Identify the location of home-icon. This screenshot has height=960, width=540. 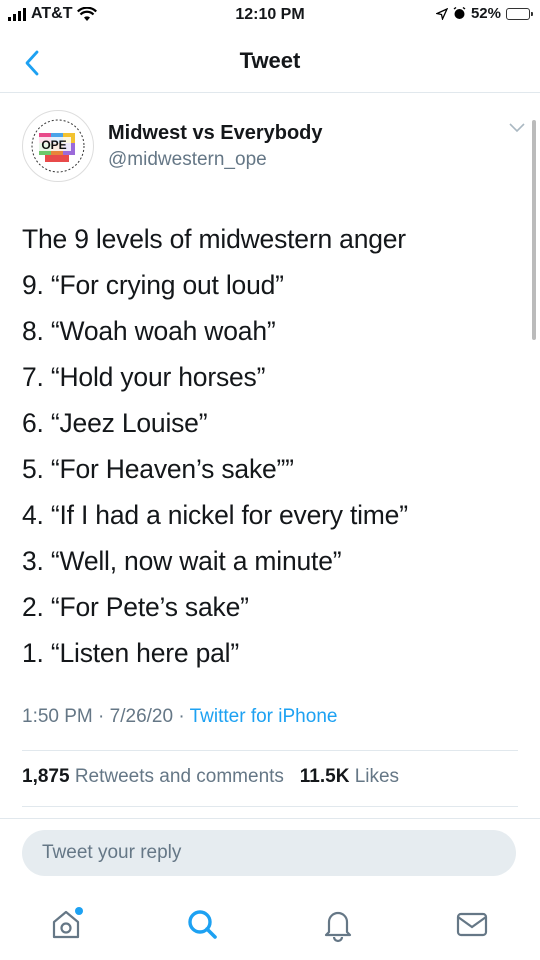
(66, 924).